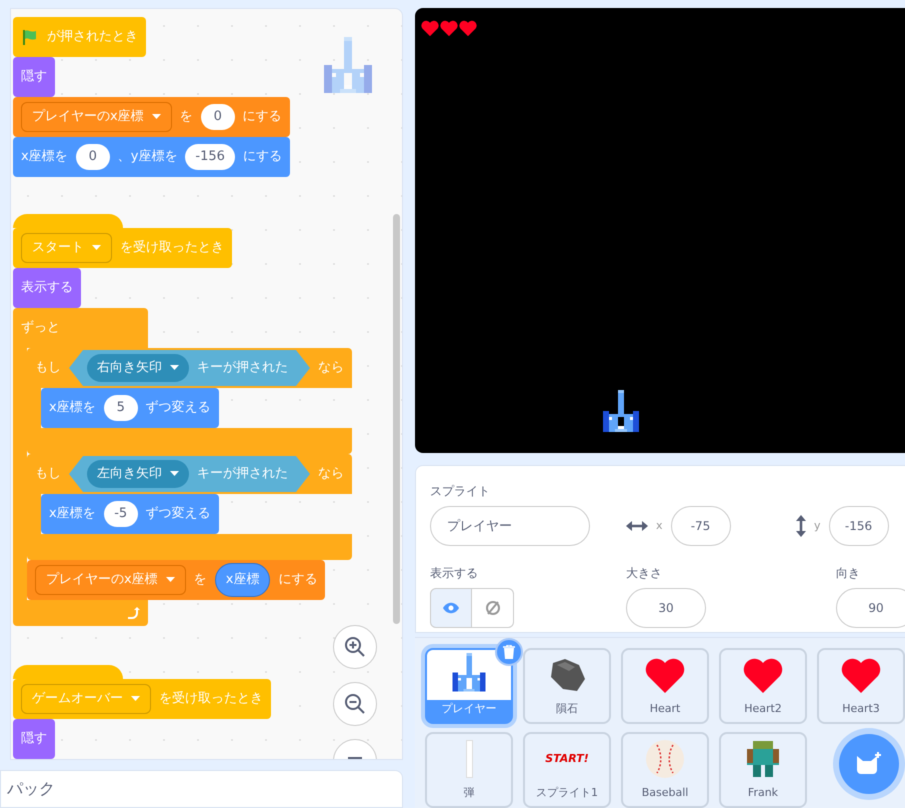 The image size is (905, 808). What do you see at coordinates (763, 793) in the screenshot?
I see `sprite-name: Frank` at bounding box center [763, 793].